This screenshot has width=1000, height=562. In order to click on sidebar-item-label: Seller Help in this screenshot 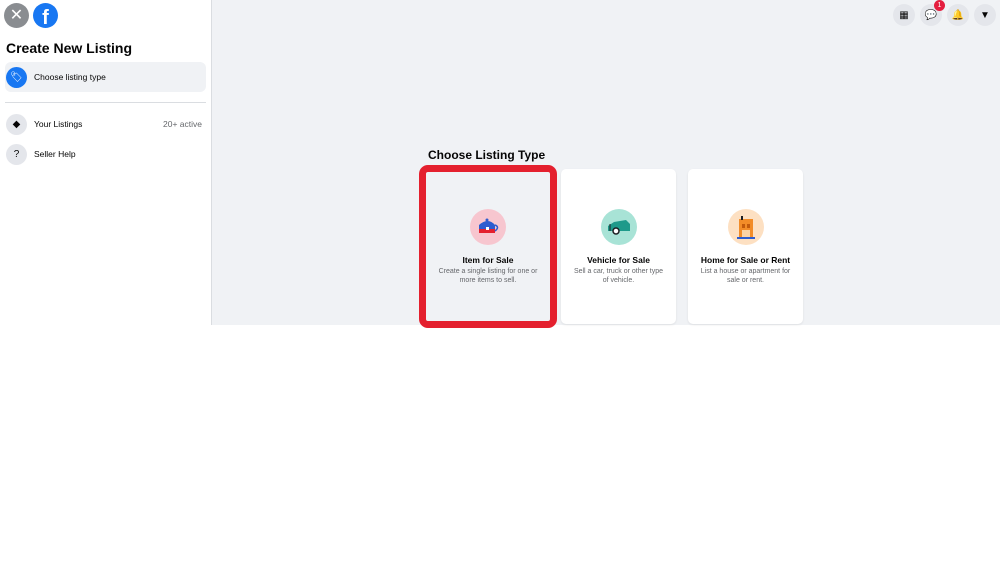, I will do `click(55, 154)`.